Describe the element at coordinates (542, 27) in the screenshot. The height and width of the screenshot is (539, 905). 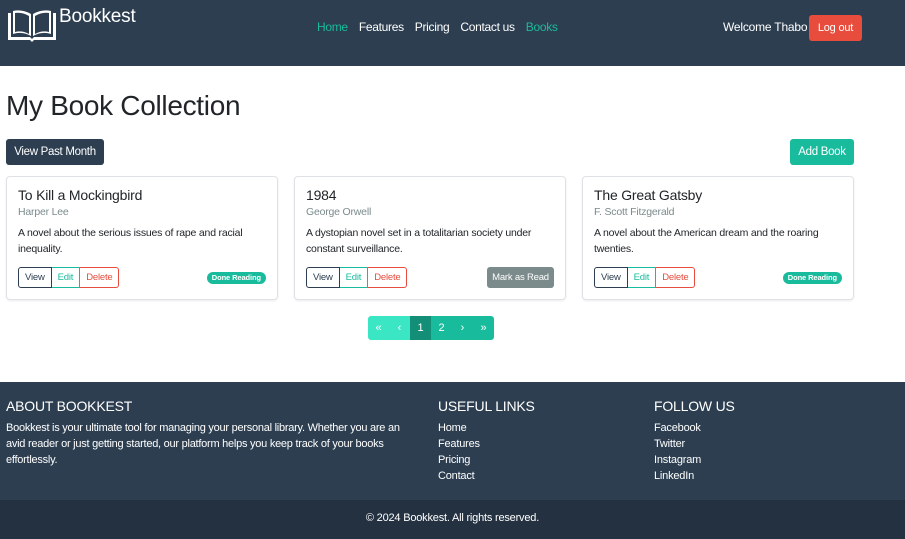
I see `nav-link-books: Books` at that location.